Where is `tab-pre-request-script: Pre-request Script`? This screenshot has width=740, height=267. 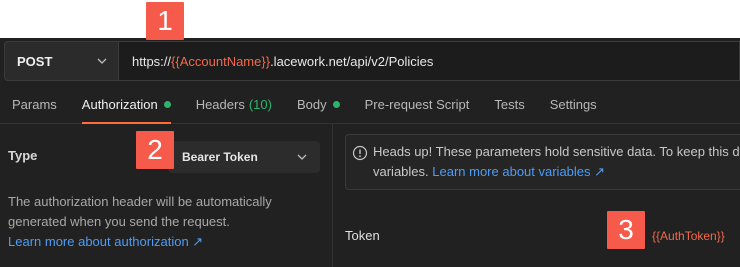
tab-pre-request-script: Pre-request Script is located at coordinates (417, 104).